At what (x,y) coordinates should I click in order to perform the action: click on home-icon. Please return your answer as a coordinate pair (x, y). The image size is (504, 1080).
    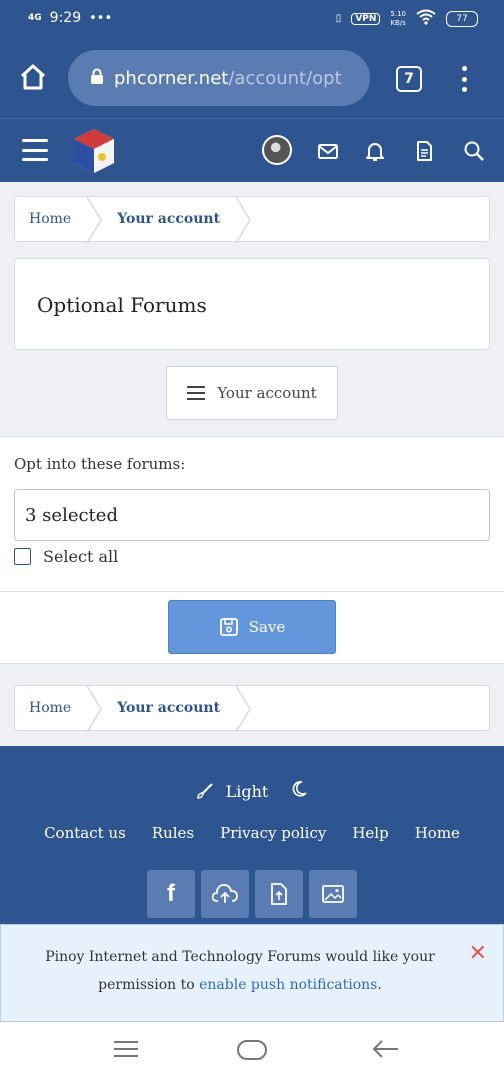
    Looking at the image, I should click on (33, 77).